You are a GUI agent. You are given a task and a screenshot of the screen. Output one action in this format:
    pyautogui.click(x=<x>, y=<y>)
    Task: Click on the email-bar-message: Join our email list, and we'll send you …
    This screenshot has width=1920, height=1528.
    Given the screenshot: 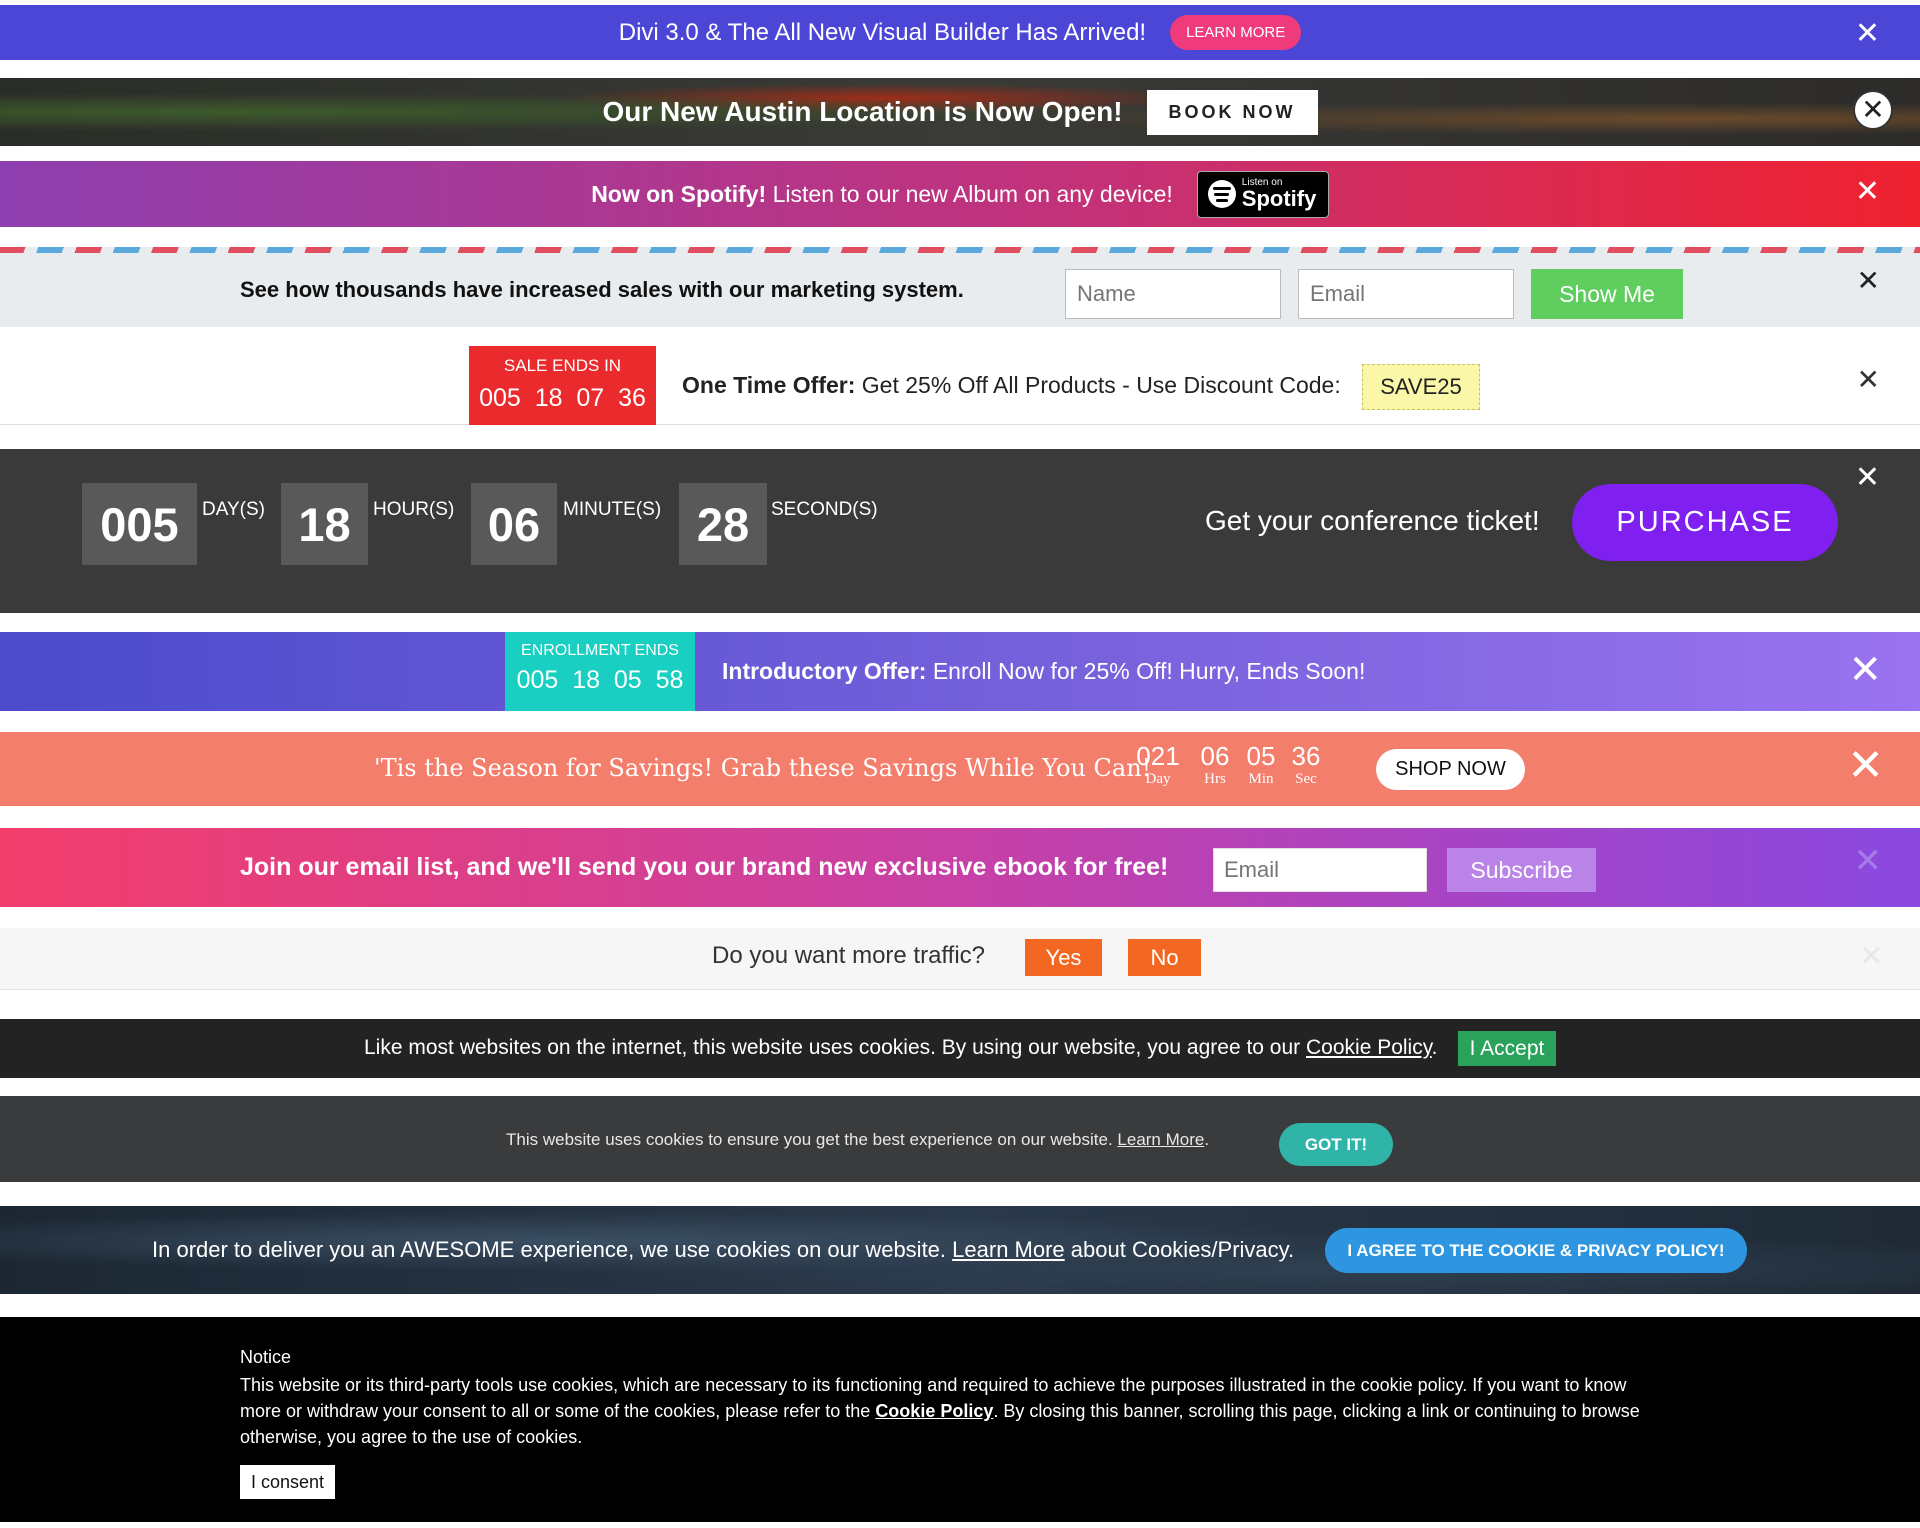 What is the action you would take?
    pyautogui.click(x=704, y=867)
    